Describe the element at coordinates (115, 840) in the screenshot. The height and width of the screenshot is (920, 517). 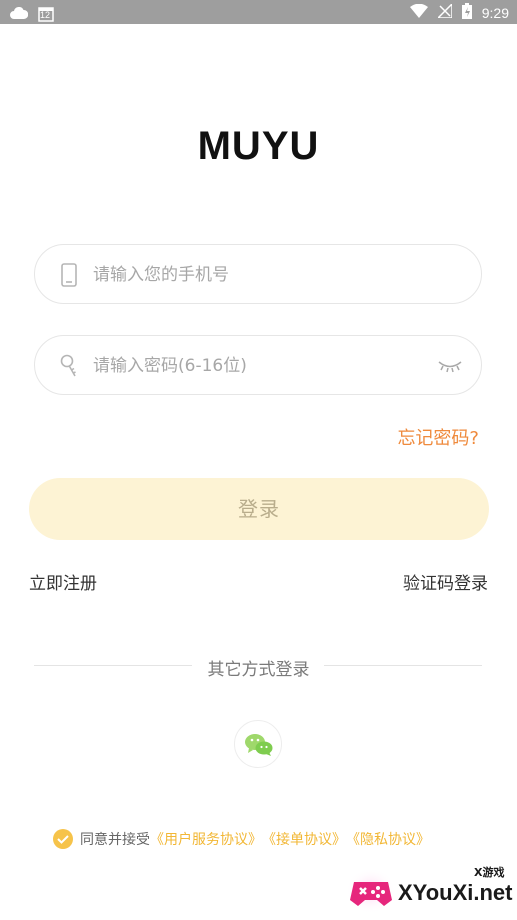
I see `agreement-prefix: 同意并接受` at that location.